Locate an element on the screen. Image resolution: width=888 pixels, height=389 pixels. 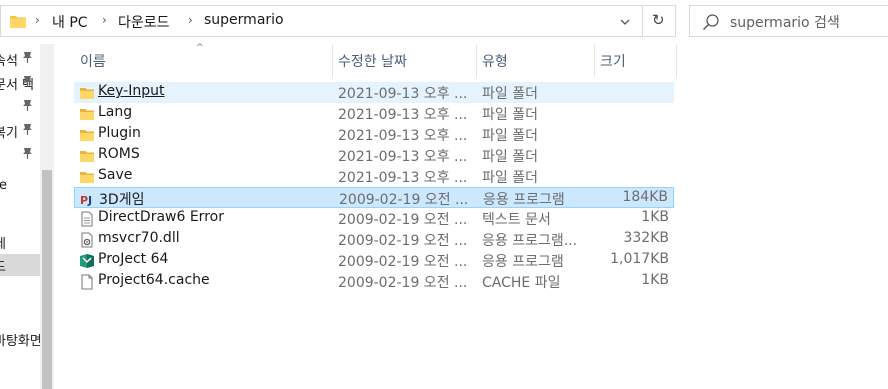
nav-item-selected: 드 is located at coordinates (20, 265).